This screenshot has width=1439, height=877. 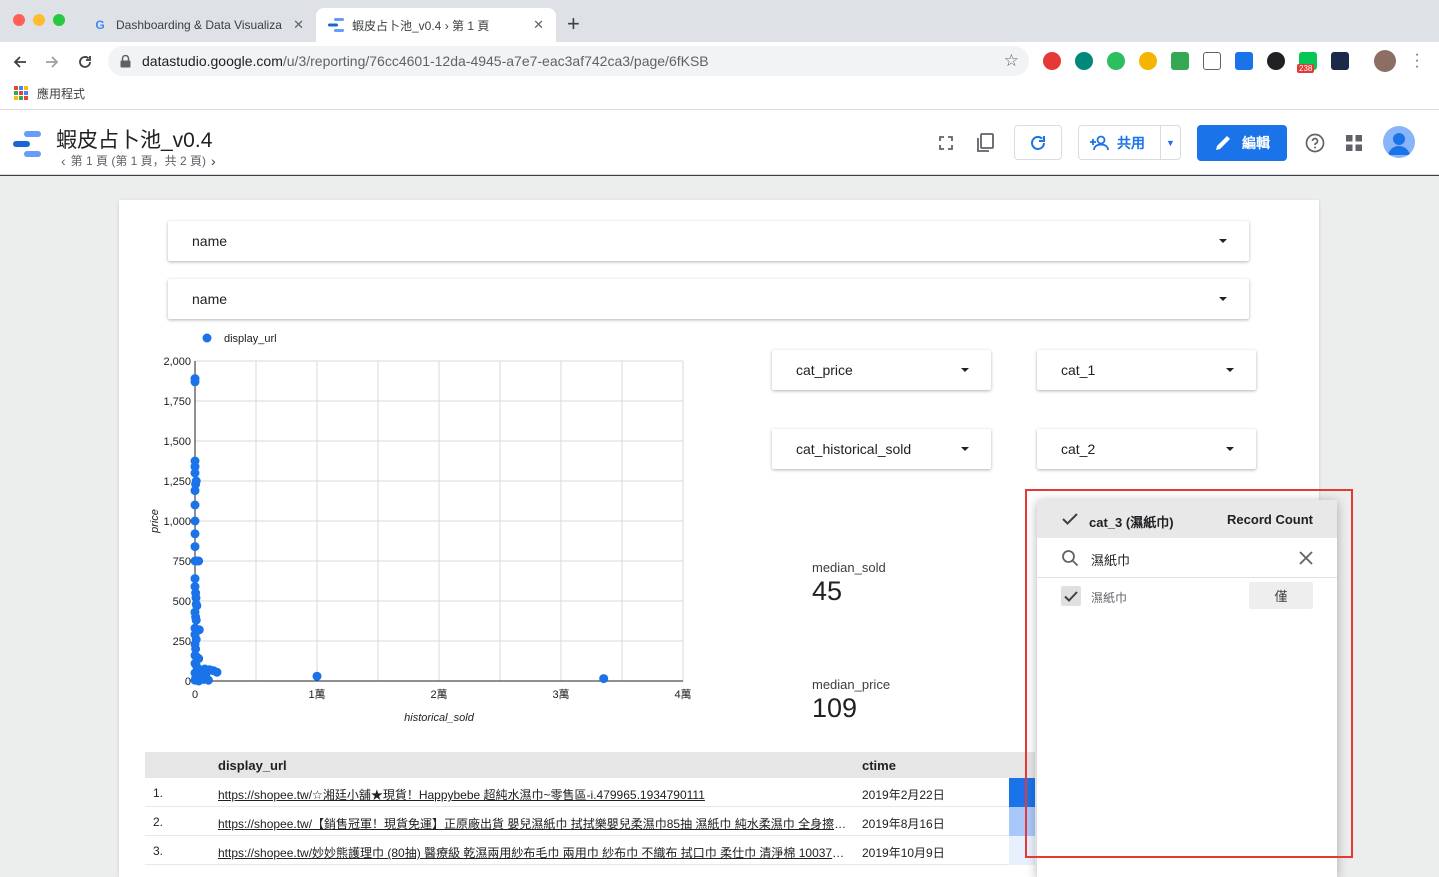 What do you see at coordinates (1146, 449) in the screenshot?
I see `cat-2-filter-control: cat_2` at bounding box center [1146, 449].